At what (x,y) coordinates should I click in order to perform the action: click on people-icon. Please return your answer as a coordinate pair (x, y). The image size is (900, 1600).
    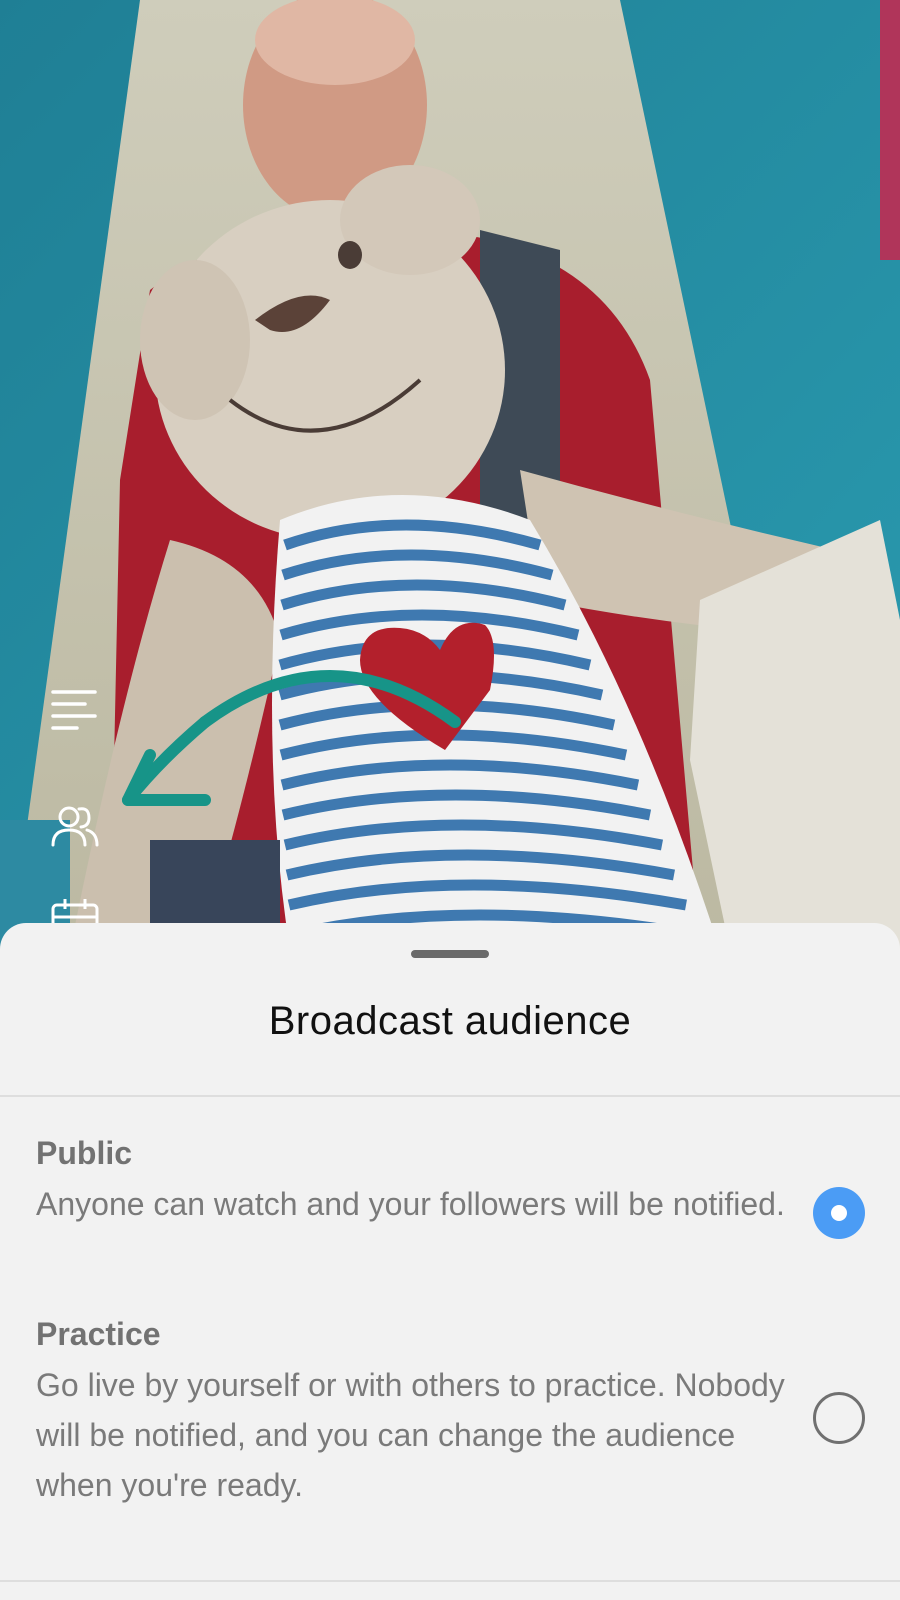
    Looking at the image, I should click on (75, 826).